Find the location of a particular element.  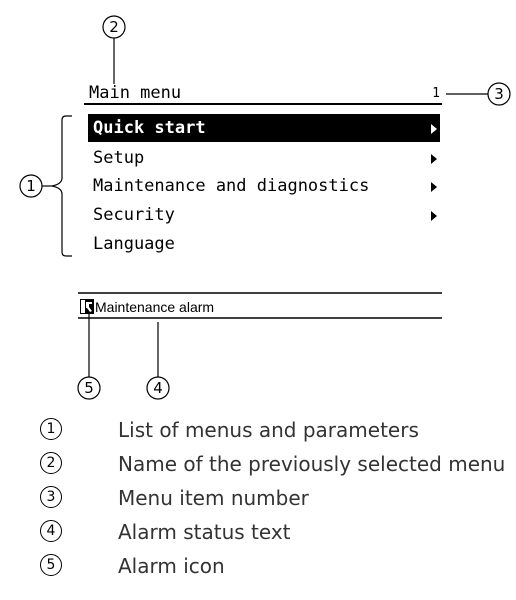

legend-number: 2 is located at coordinates (51, 463).